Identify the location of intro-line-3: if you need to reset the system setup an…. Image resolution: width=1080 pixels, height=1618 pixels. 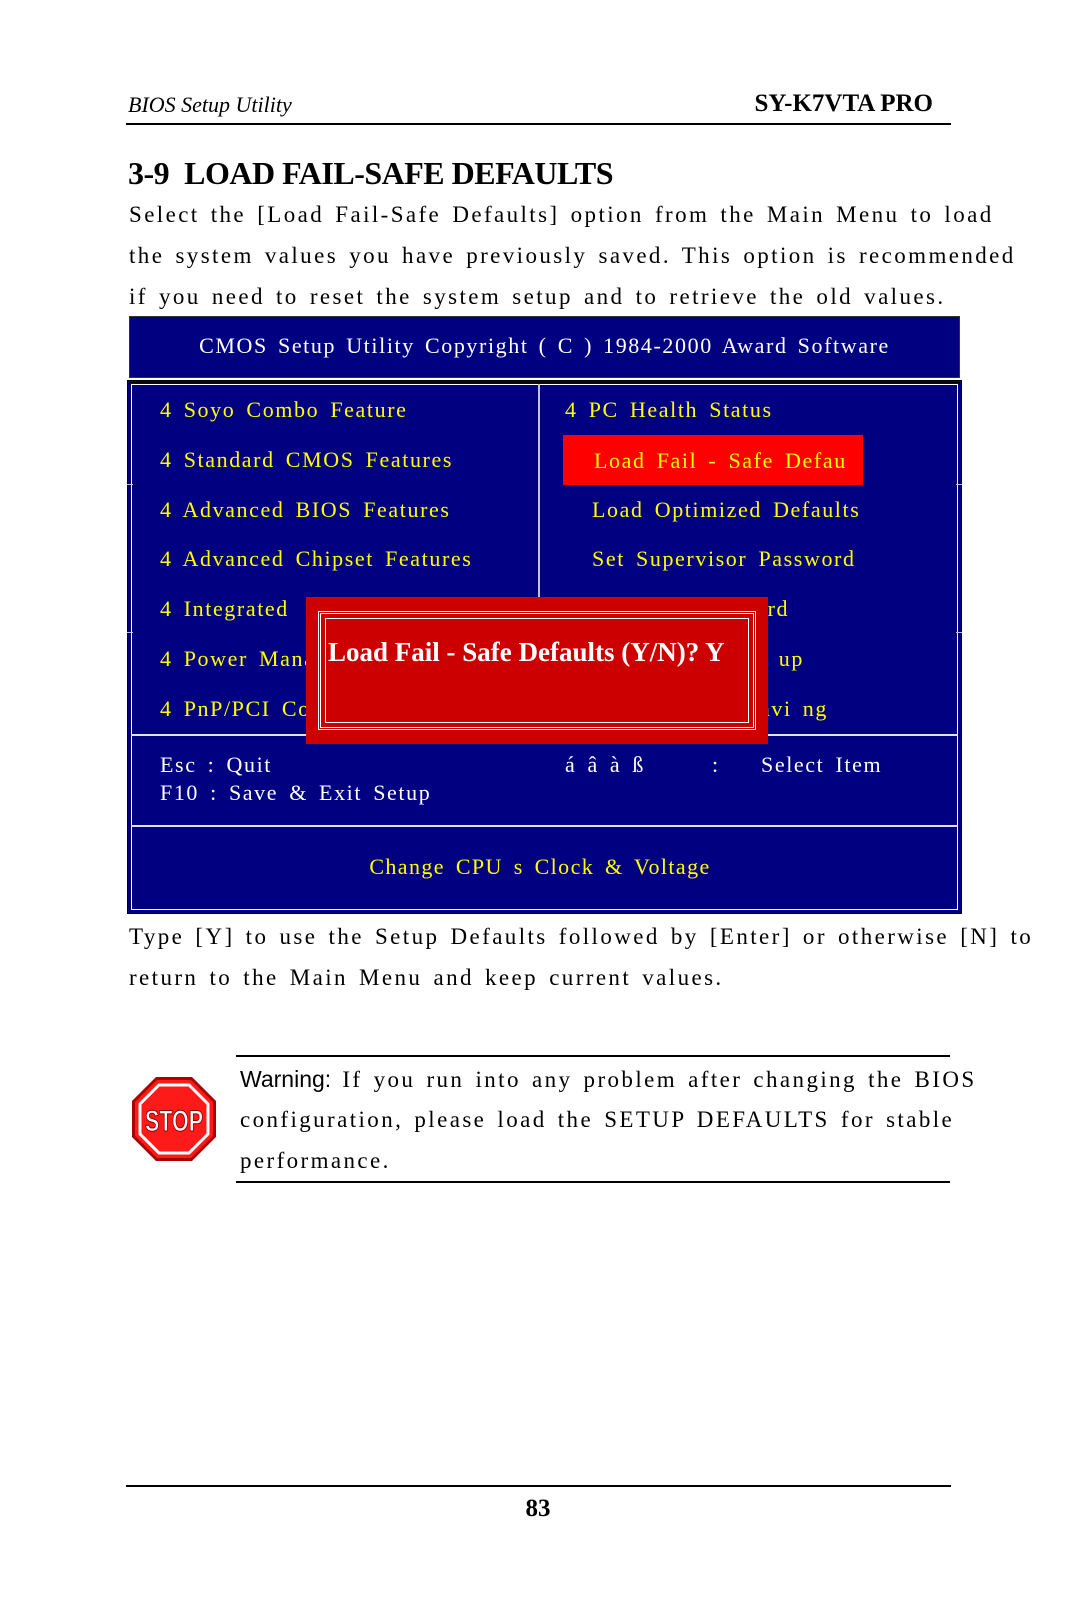
(537, 296).